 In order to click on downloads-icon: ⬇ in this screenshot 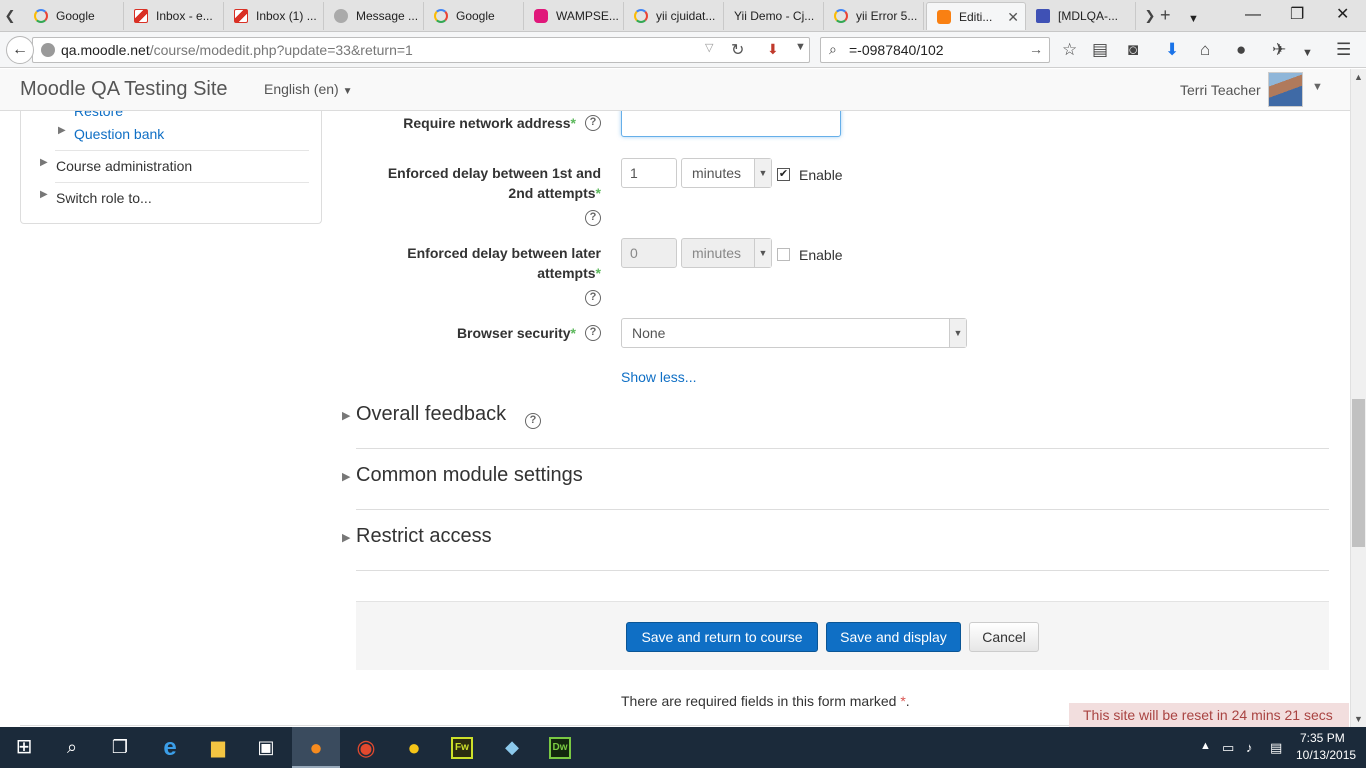, I will do `click(1172, 50)`.